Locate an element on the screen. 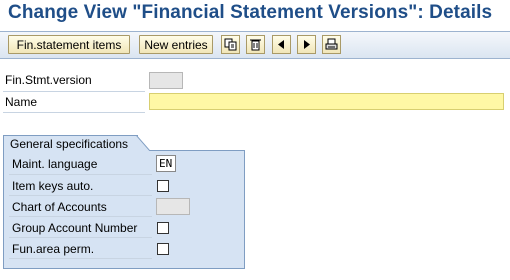  fin-stmt-version-label: Fin.Stmt.version is located at coordinates (48, 80).